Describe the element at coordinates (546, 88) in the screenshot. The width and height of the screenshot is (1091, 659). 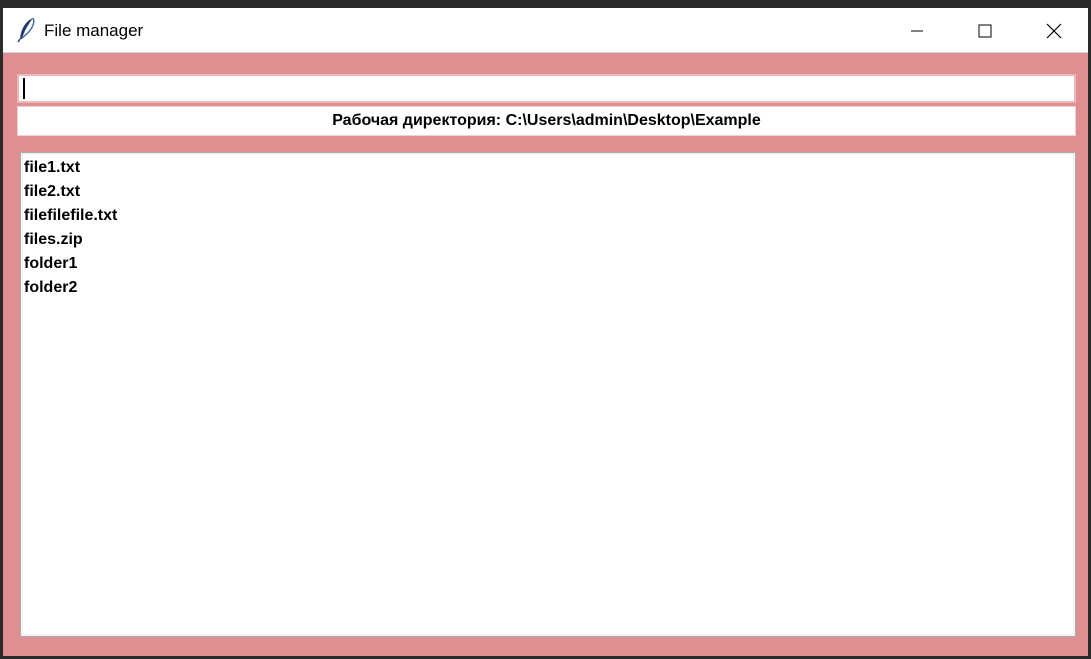
I see `command-input` at that location.